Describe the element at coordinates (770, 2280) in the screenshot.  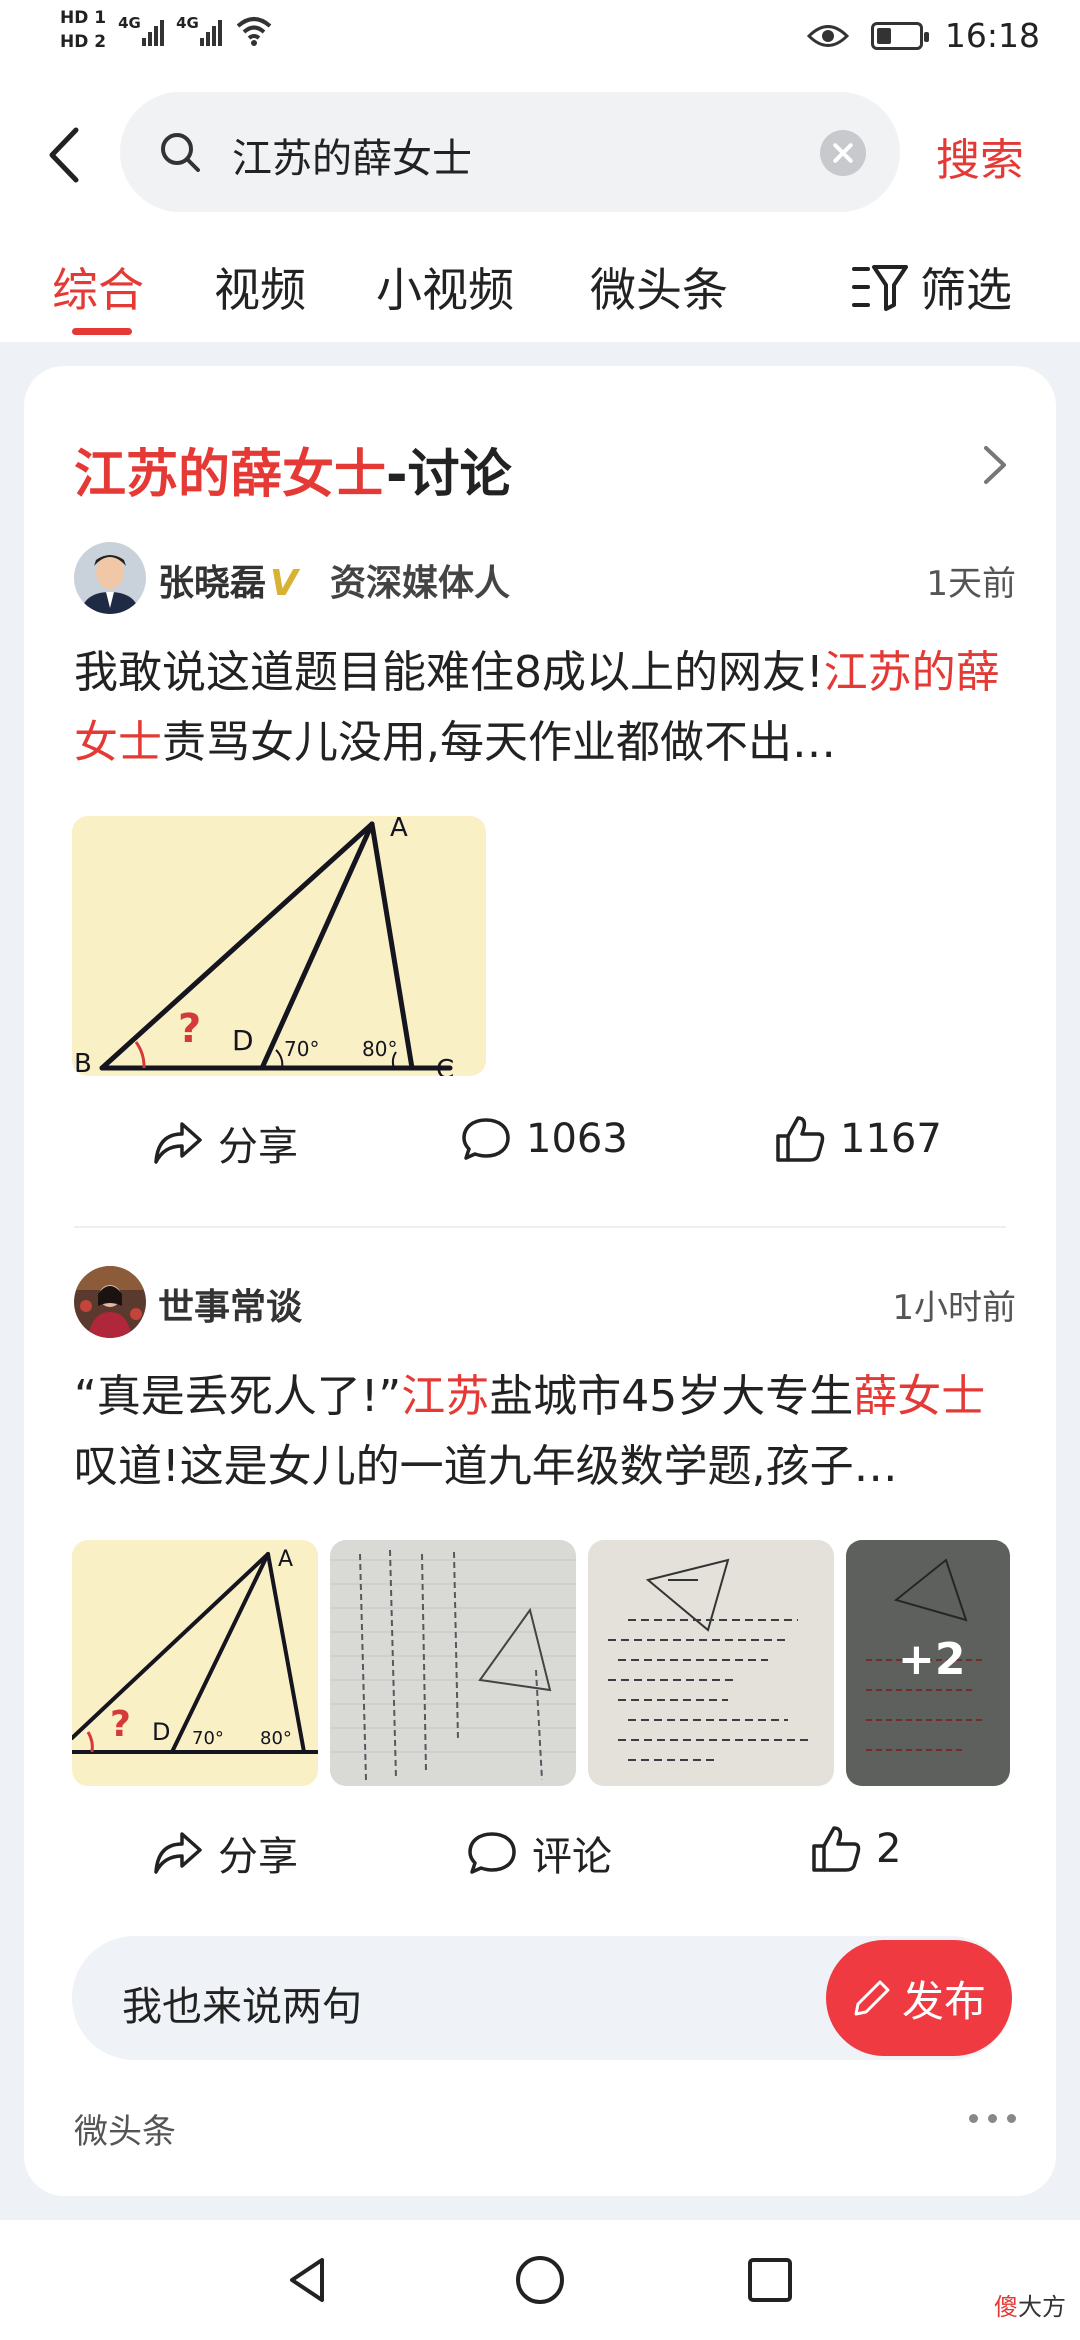
I see `nav-recent-icon` at that location.